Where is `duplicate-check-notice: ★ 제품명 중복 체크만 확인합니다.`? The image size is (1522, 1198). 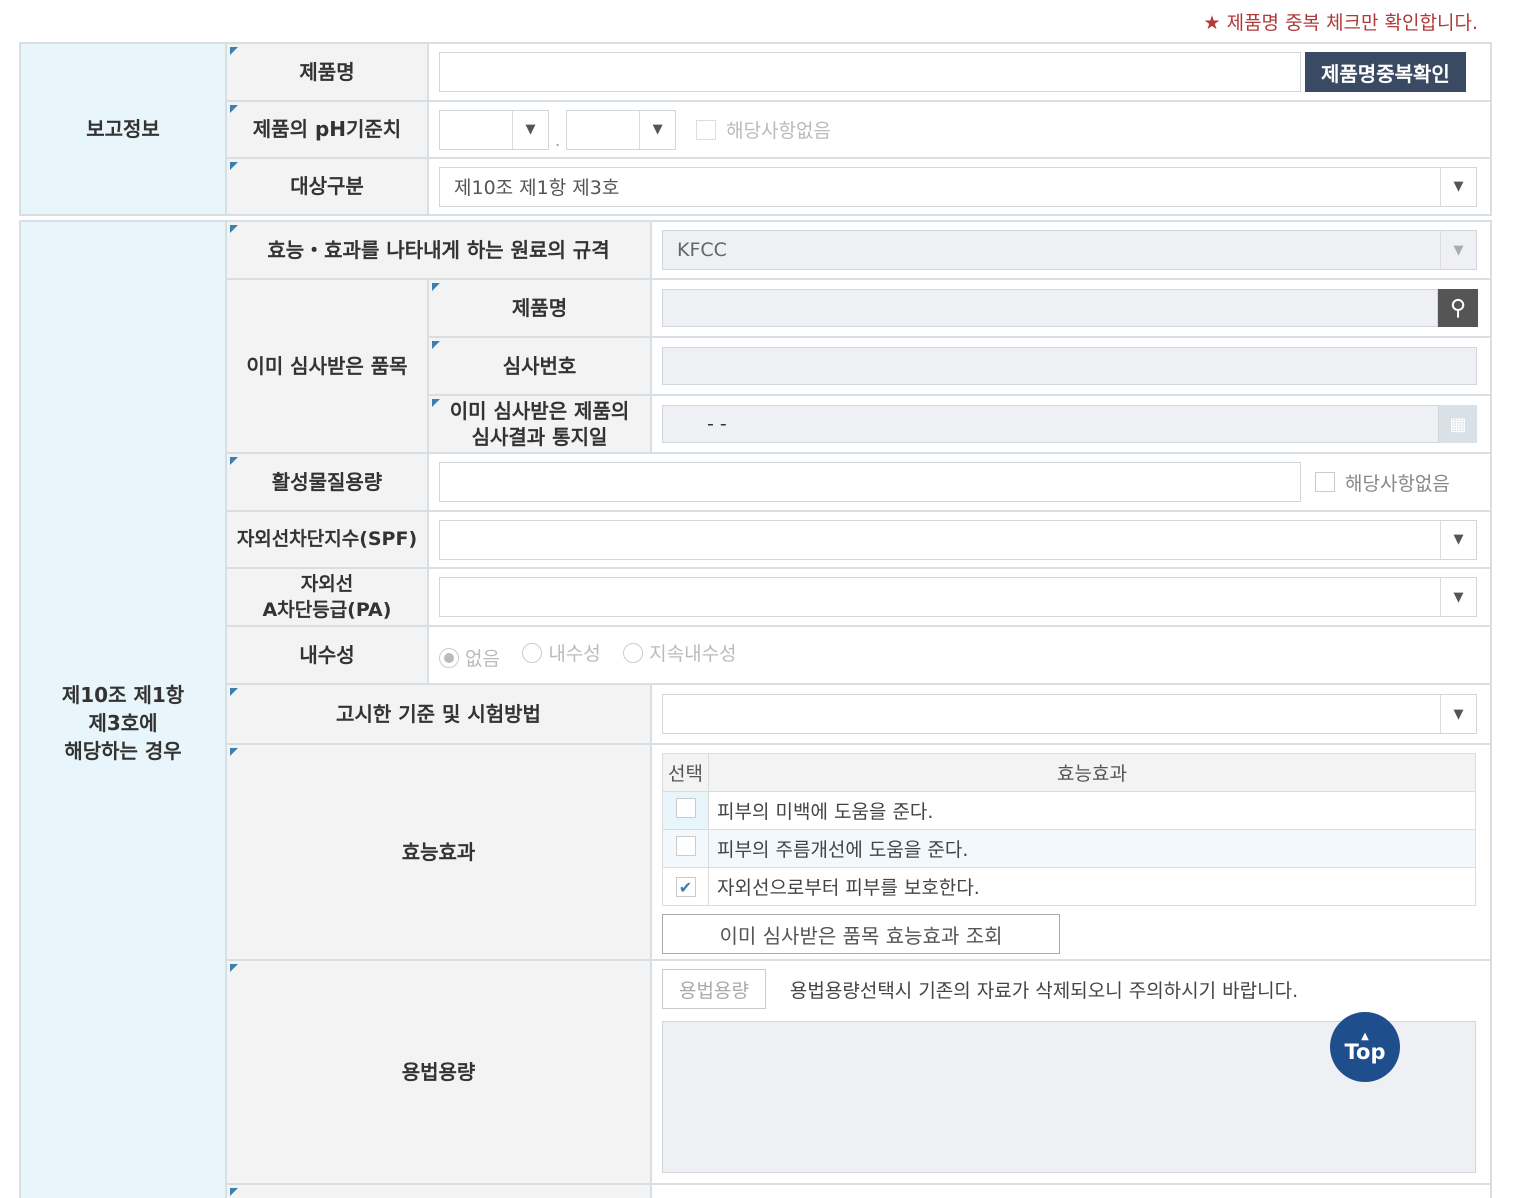 duplicate-check-notice: ★ 제품명 중복 체크만 확인합니다. is located at coordinates (1340, 23).